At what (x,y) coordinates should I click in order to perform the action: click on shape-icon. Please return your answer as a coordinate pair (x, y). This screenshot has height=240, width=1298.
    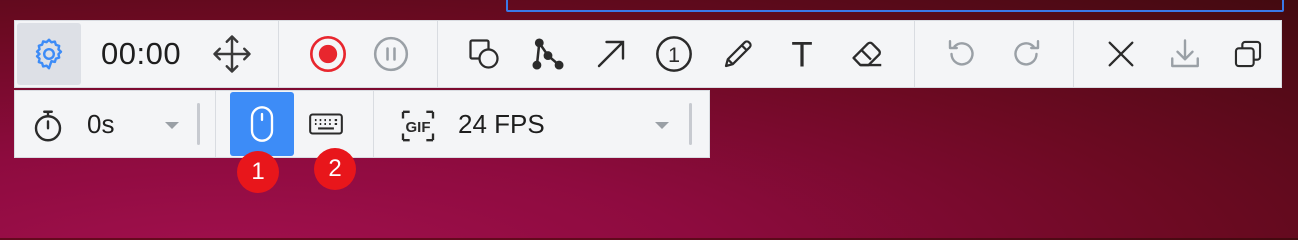
    Looking at the image, I should click on (484, 54).